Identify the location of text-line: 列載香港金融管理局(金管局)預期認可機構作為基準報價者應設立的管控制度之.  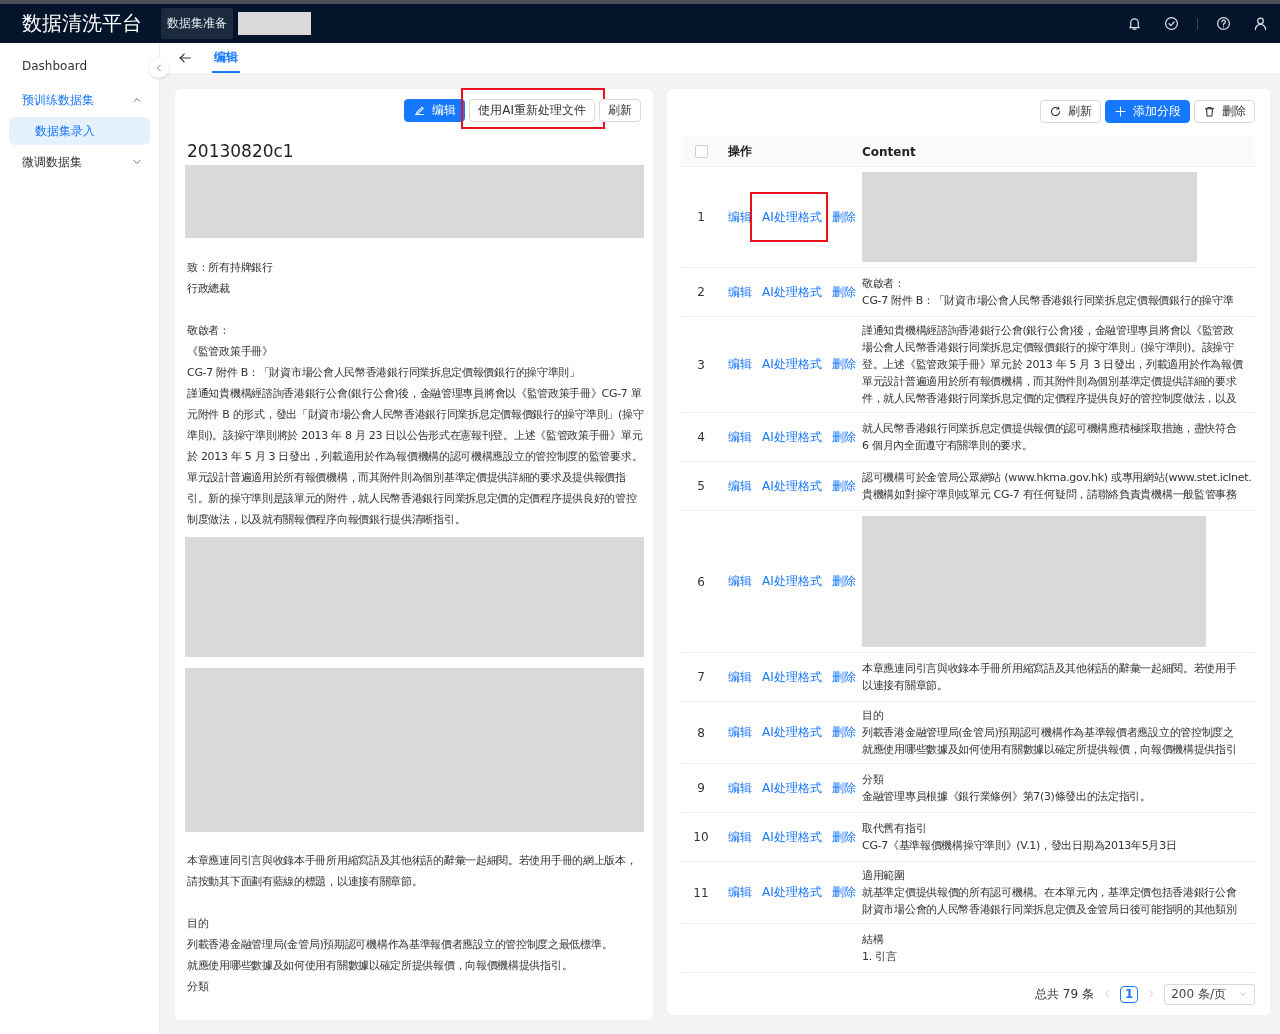
(1048, 733).